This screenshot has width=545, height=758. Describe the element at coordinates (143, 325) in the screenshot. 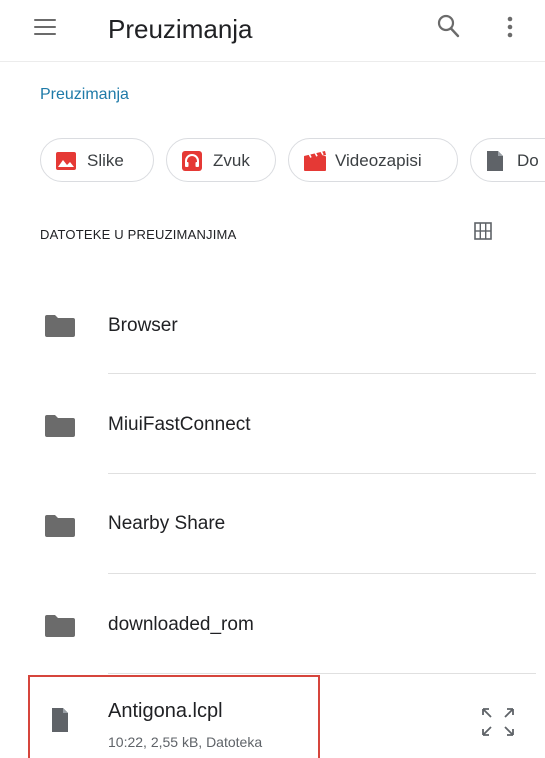

I see `folder-name: Browser` at that location.